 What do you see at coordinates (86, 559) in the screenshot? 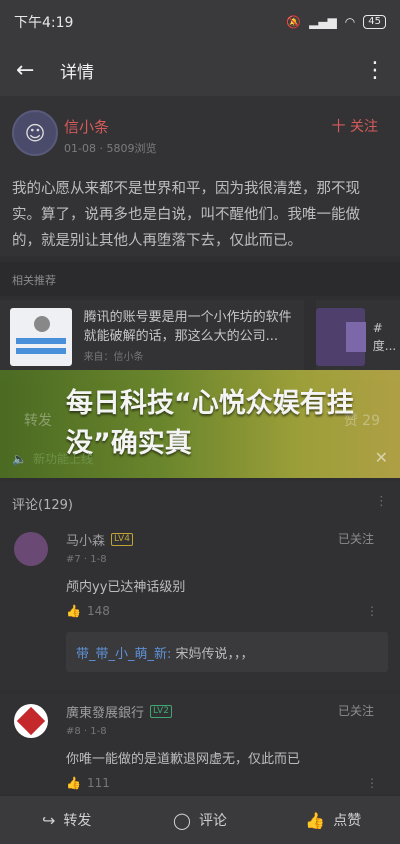
I see `comment-floor-date: #7 · 1-8` at bounding box center [86, 559].